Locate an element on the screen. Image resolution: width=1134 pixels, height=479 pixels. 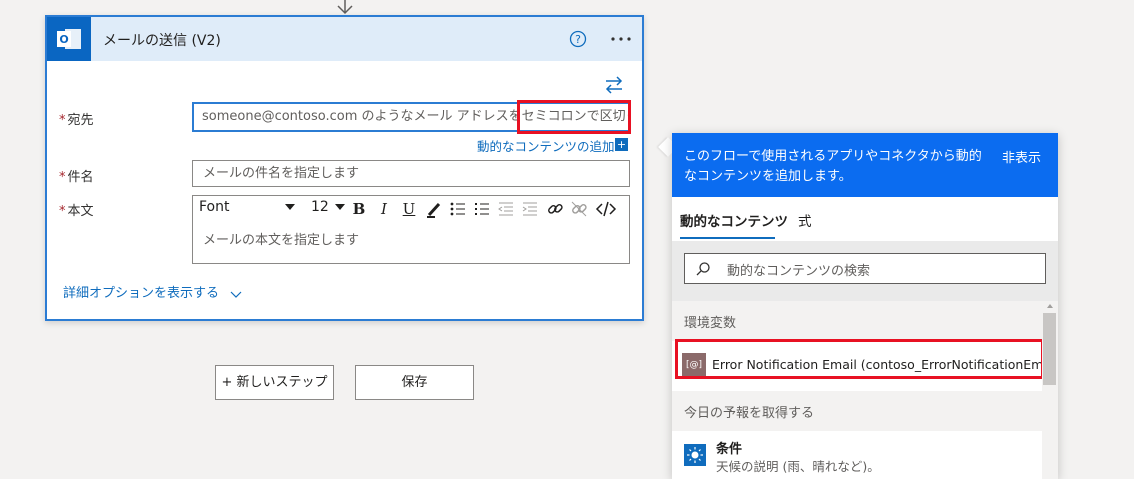
subject-input: メールの件名を指定します is located at coordinates (411, 173).